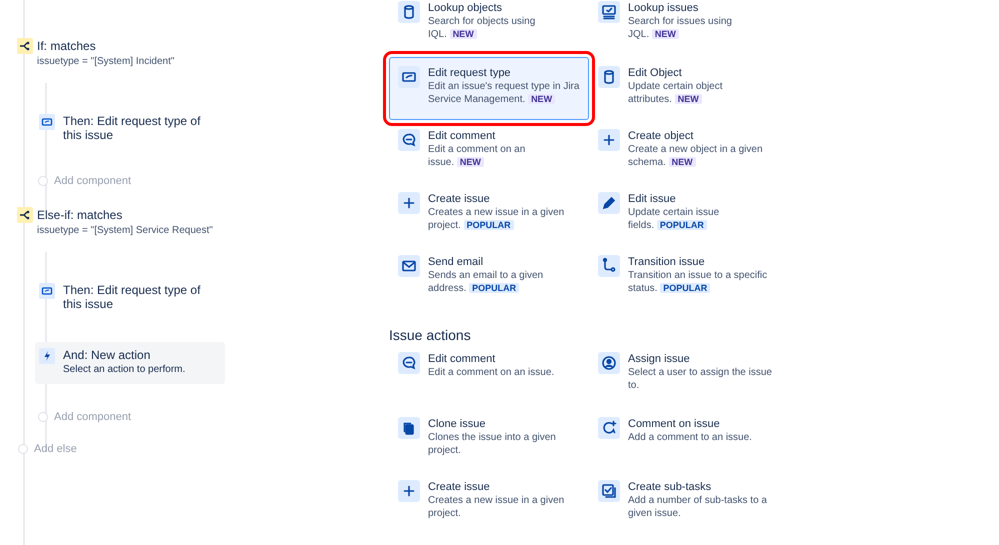 The width and height of the screenshot is (999, 545). I want to click on action-card: Transition issue Transition an issue to a specific status. POPULAR, so click(689, 277).